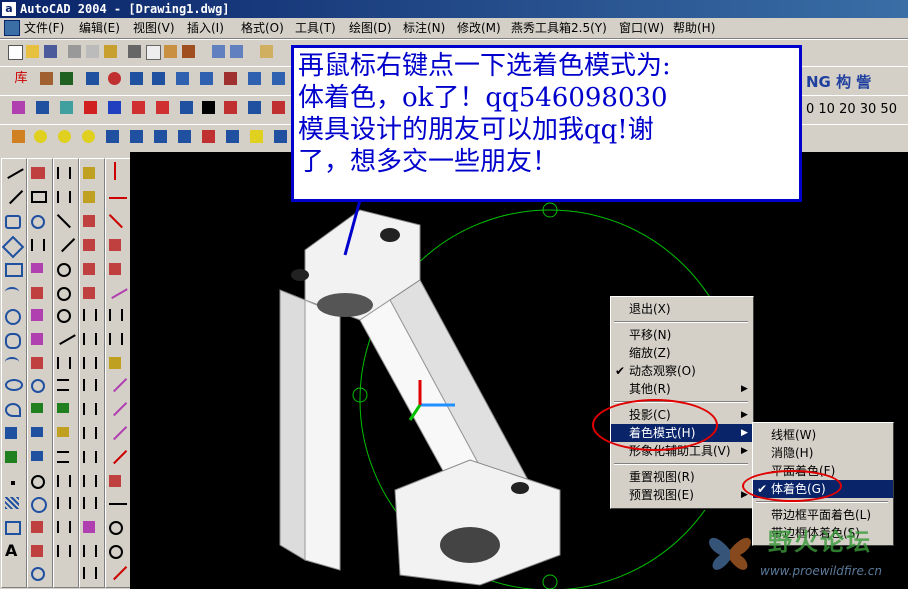 This screenshot has height=589, width=908. Describe the element at coordinates (89, 269) in the screenshot. I see `tool-col4-e-icon` at that location.